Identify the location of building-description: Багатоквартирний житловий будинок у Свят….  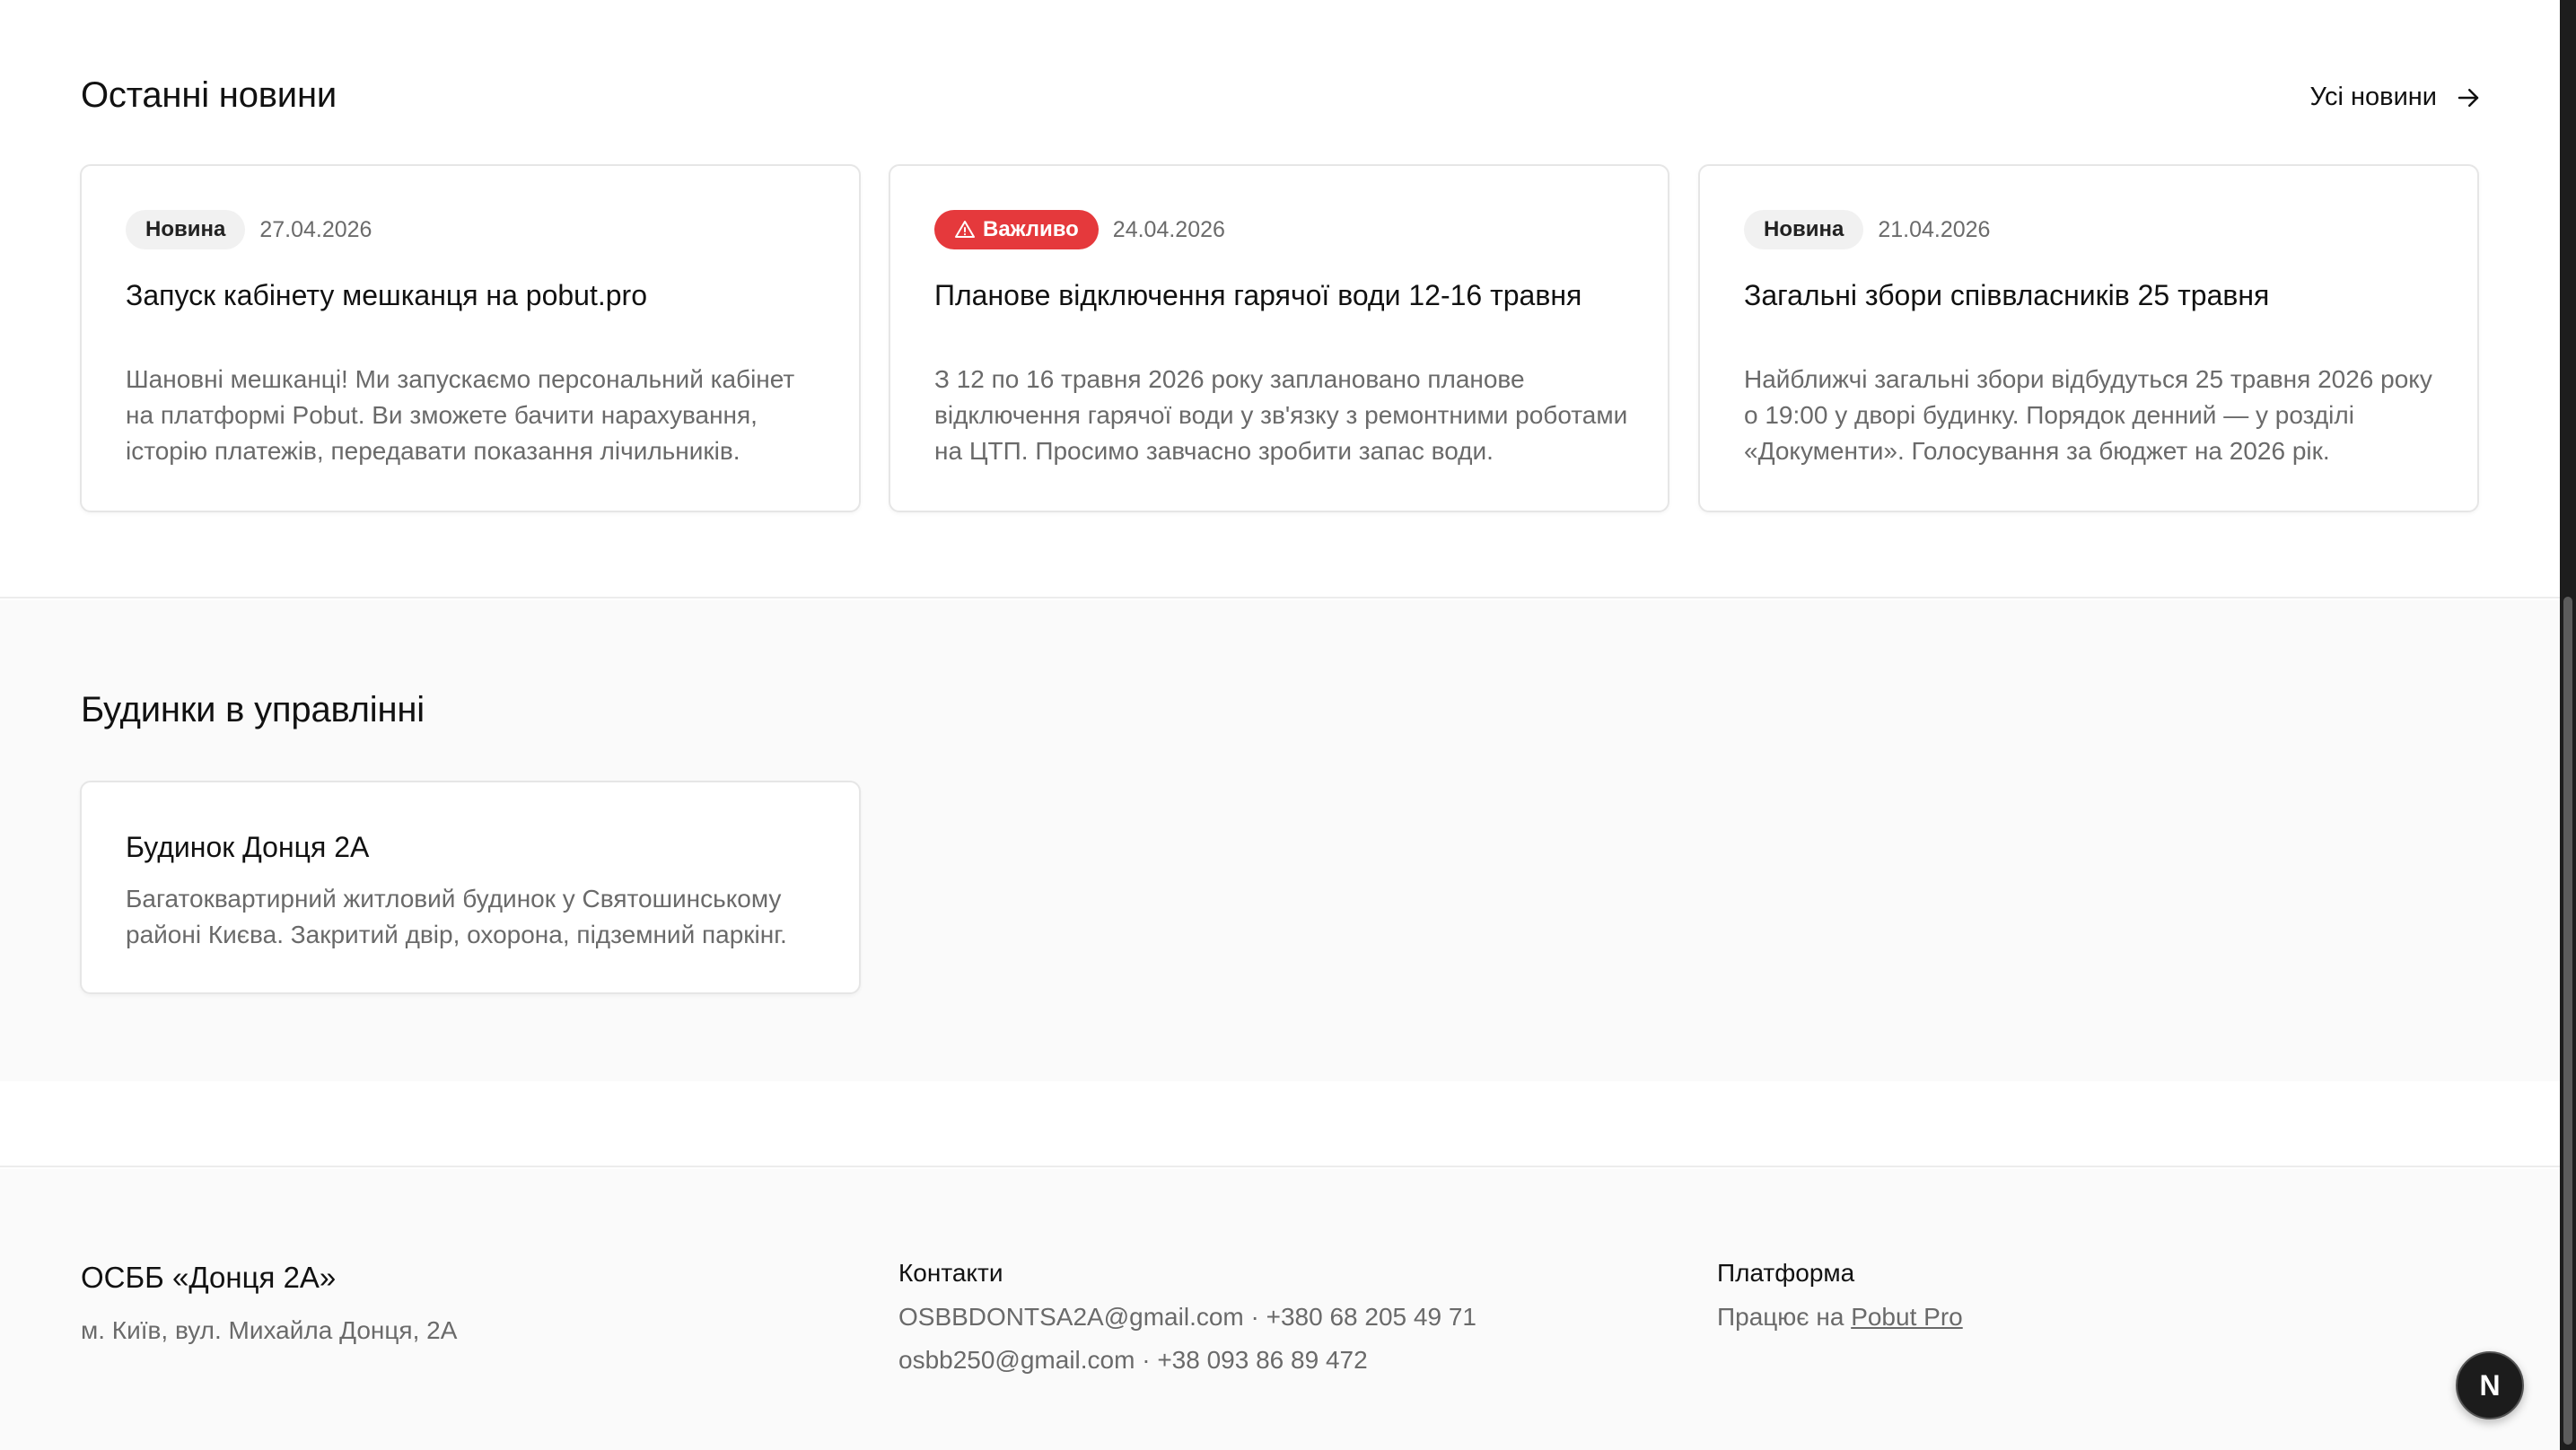
(456, 916).